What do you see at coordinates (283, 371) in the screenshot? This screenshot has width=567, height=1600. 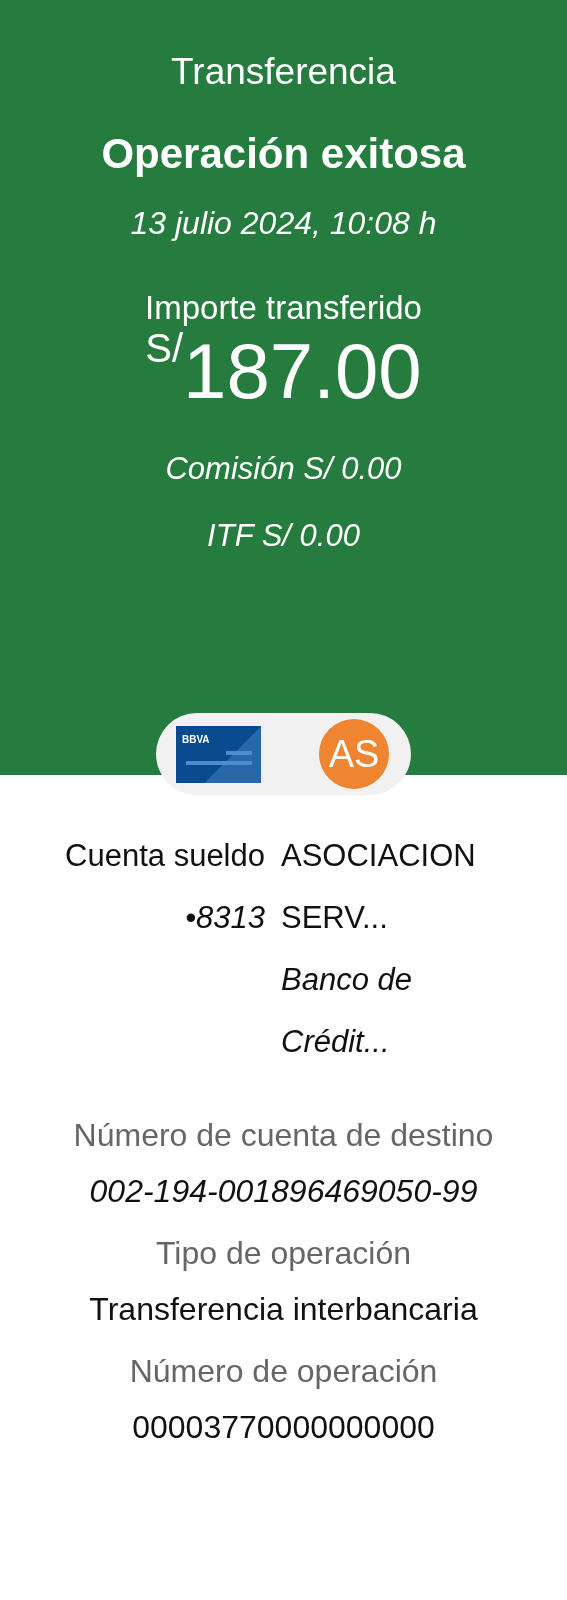 I see `amount-value: $^{S/}$187.00` at bounding box center [283, 371].